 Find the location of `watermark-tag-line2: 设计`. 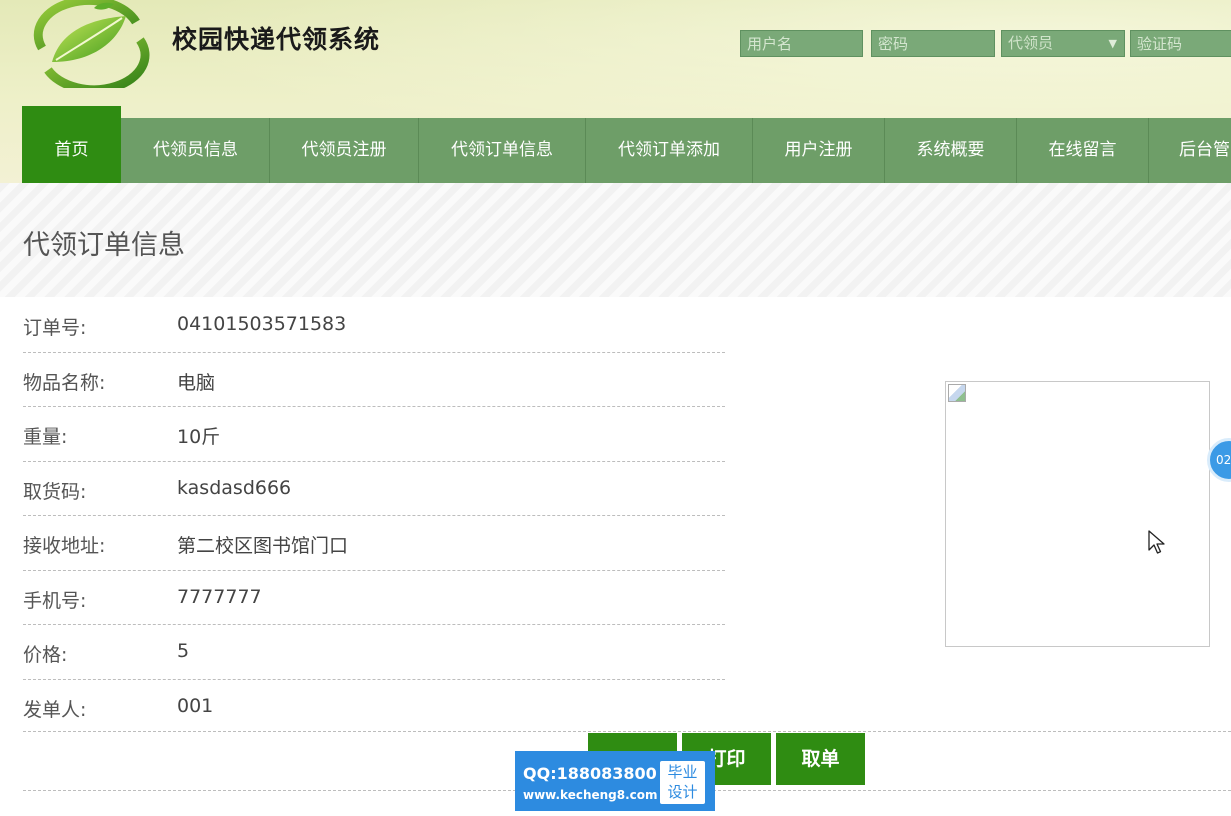

watermark-tag-line2: 设计 is located at coordinates (682, 792).